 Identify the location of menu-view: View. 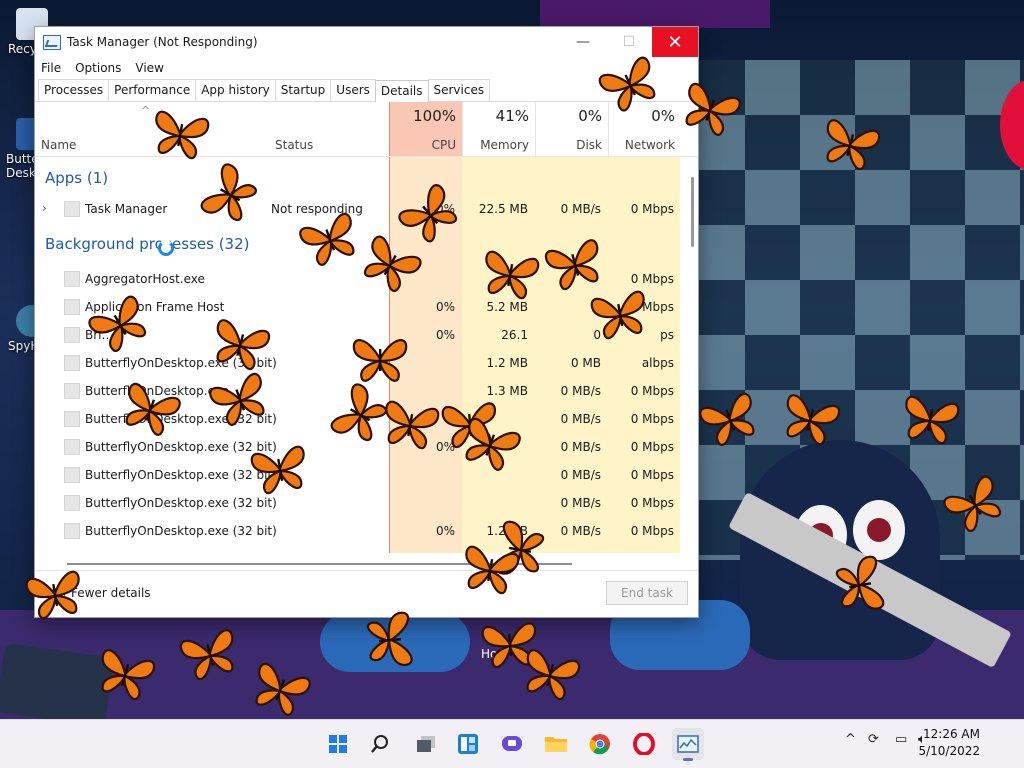
(149, 68).